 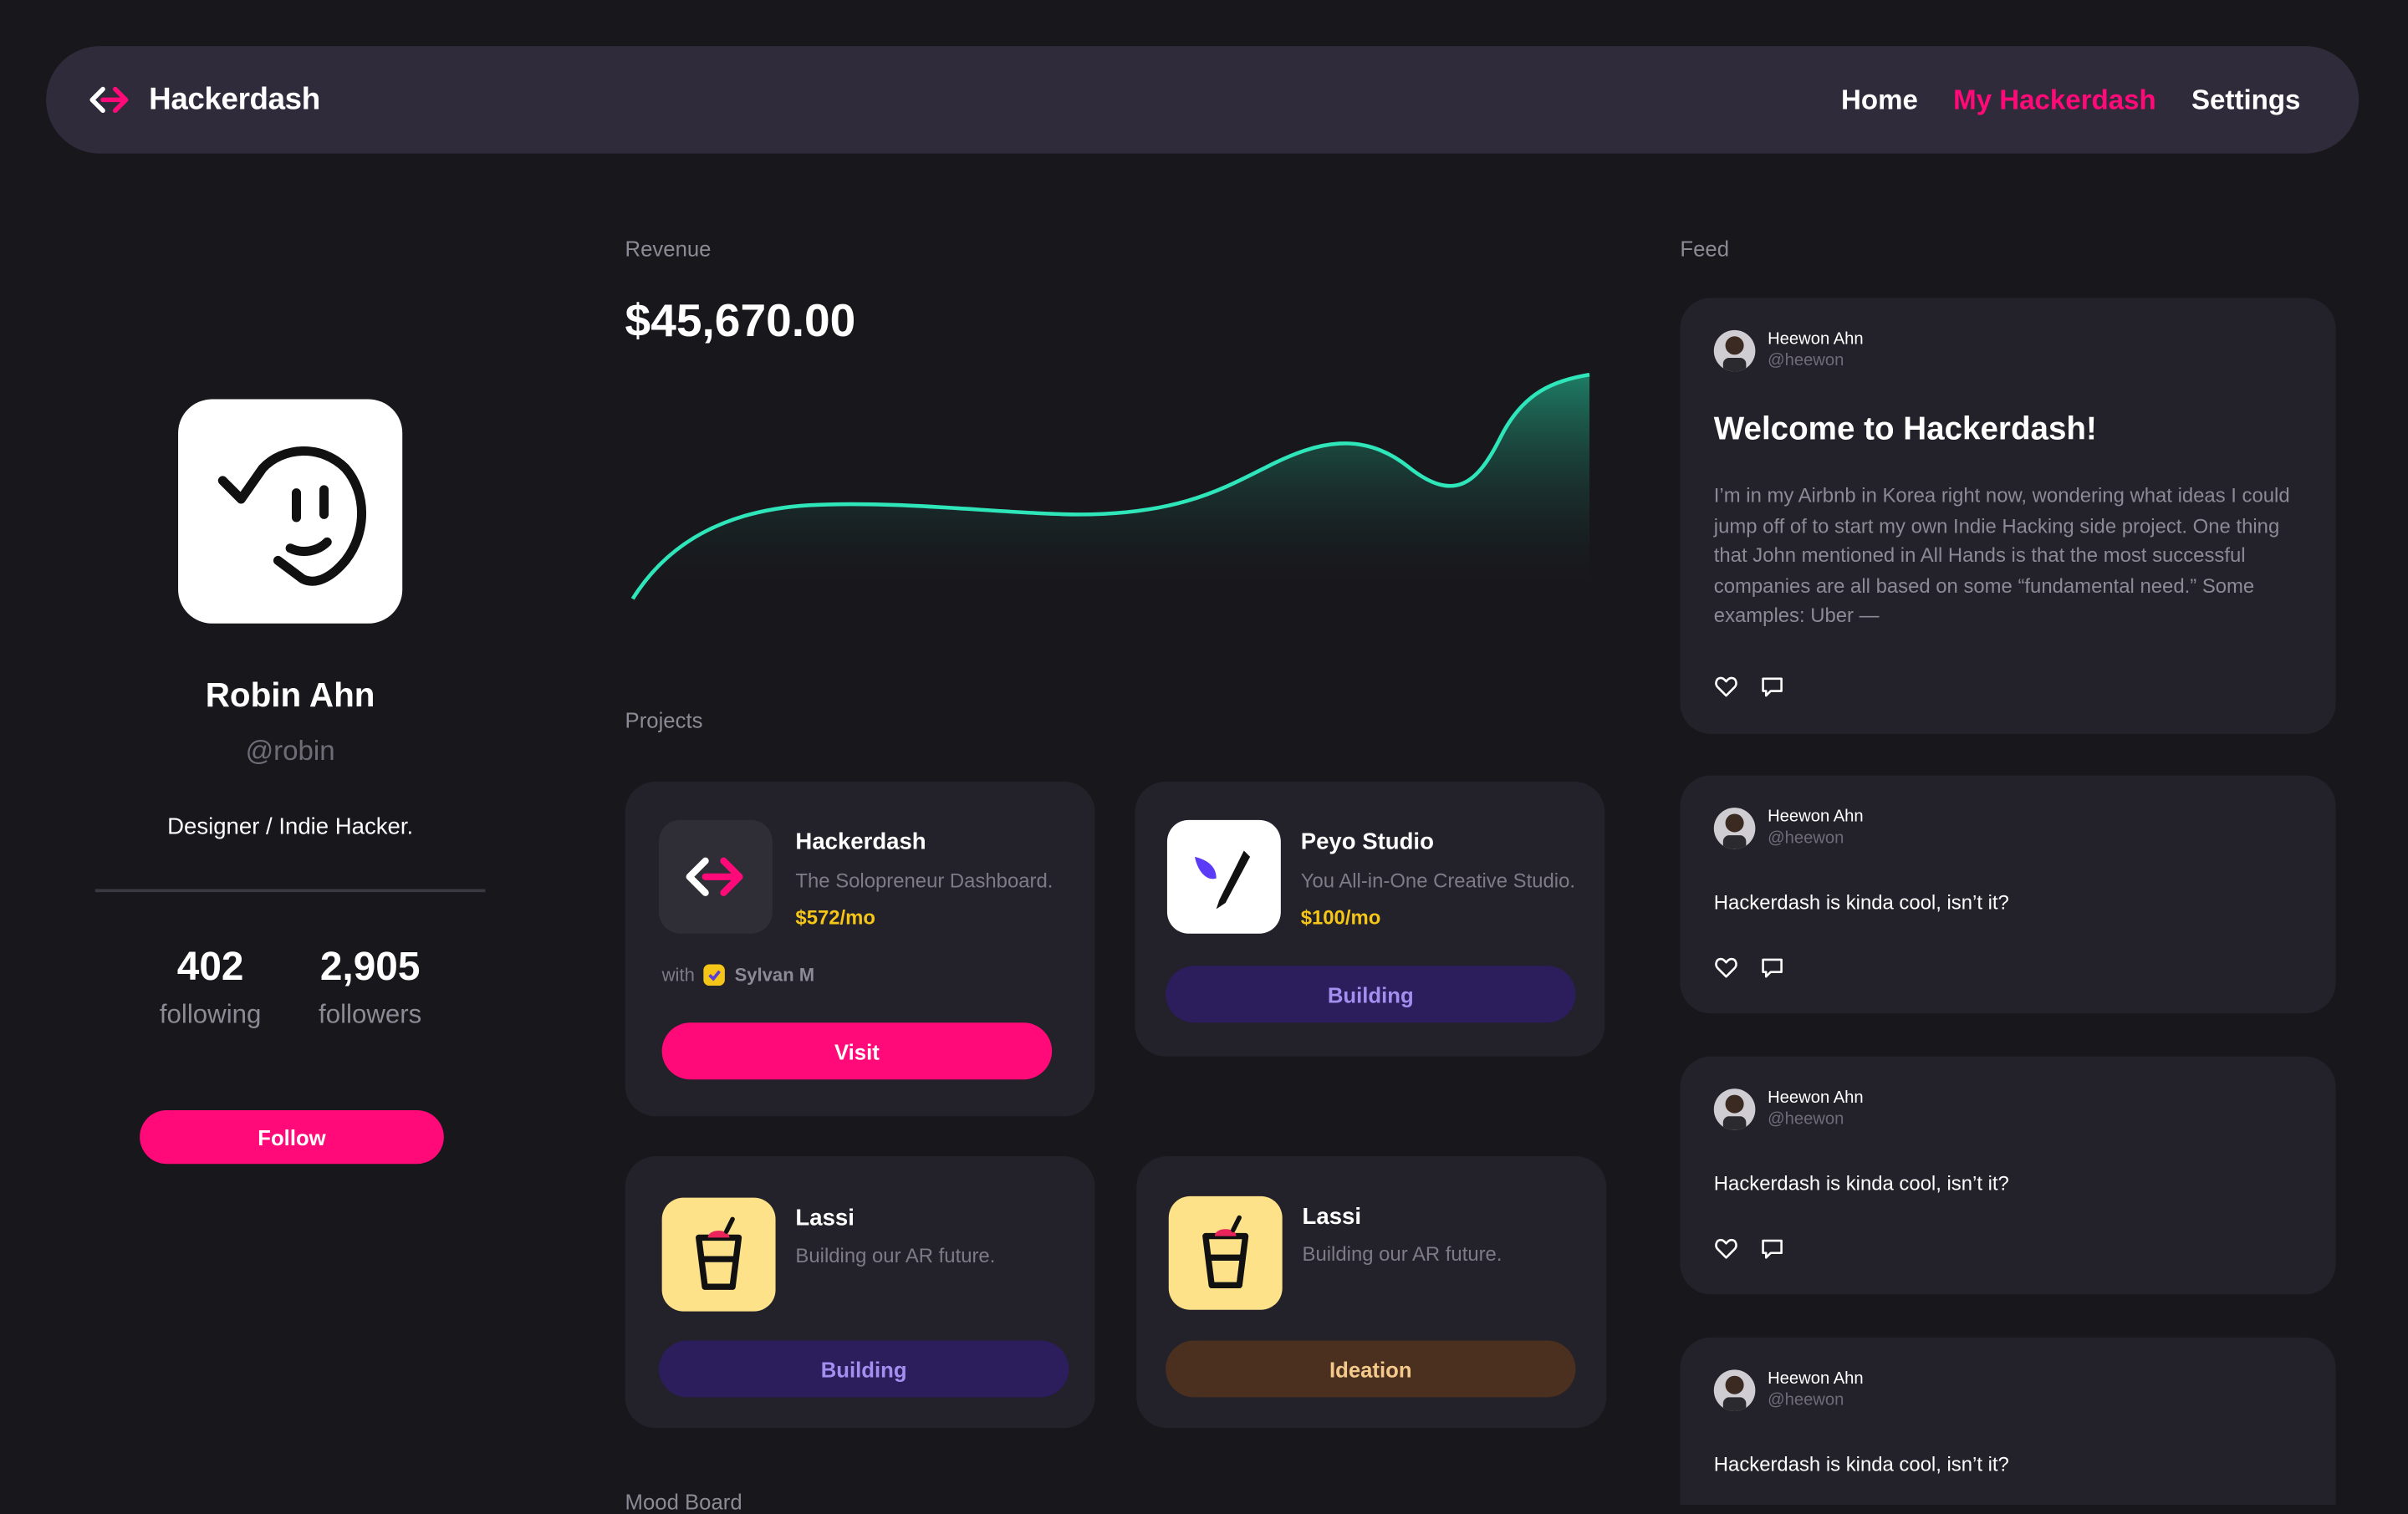 What do you see at coordinates (292, 516) in the screenshot?
I see `smiley-avatar-icon` at bounding box center [292, 516].